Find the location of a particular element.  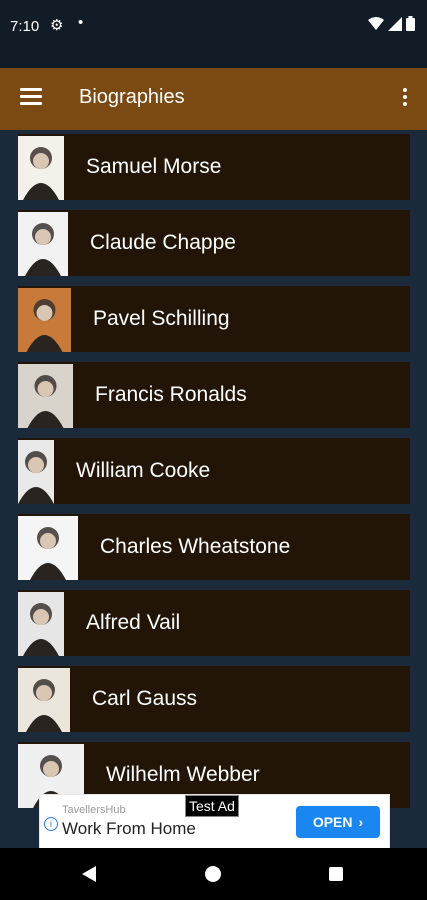

person-name: William Cooke is located at coordinates (143, 470).